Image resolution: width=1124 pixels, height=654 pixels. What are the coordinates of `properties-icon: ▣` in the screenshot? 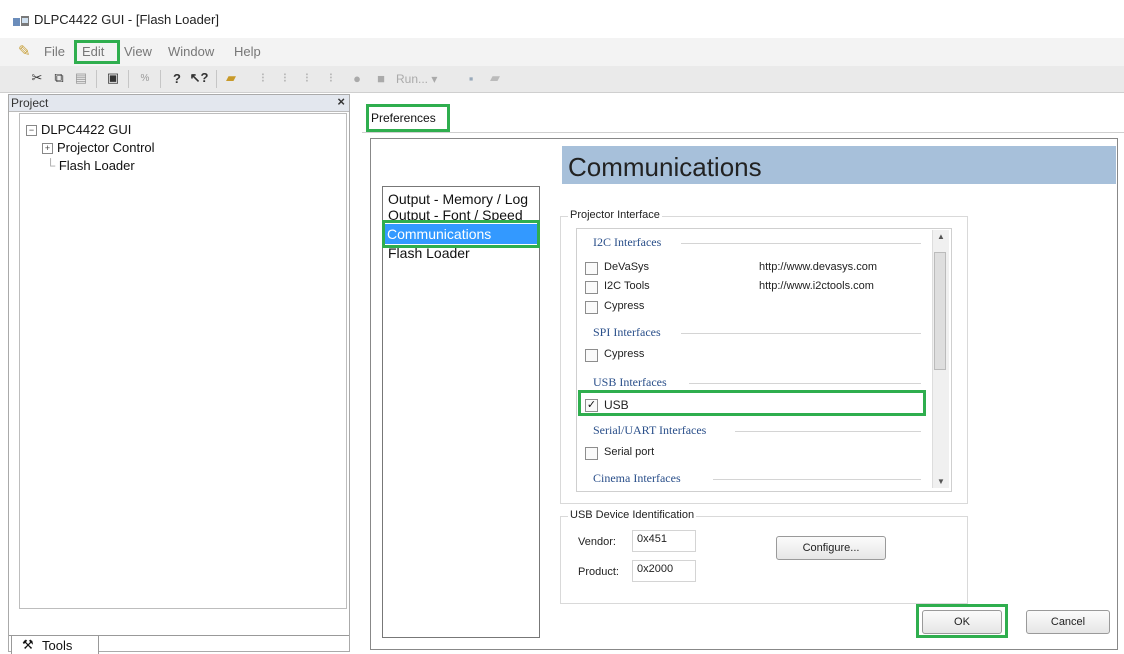 It's located at (113, 78).